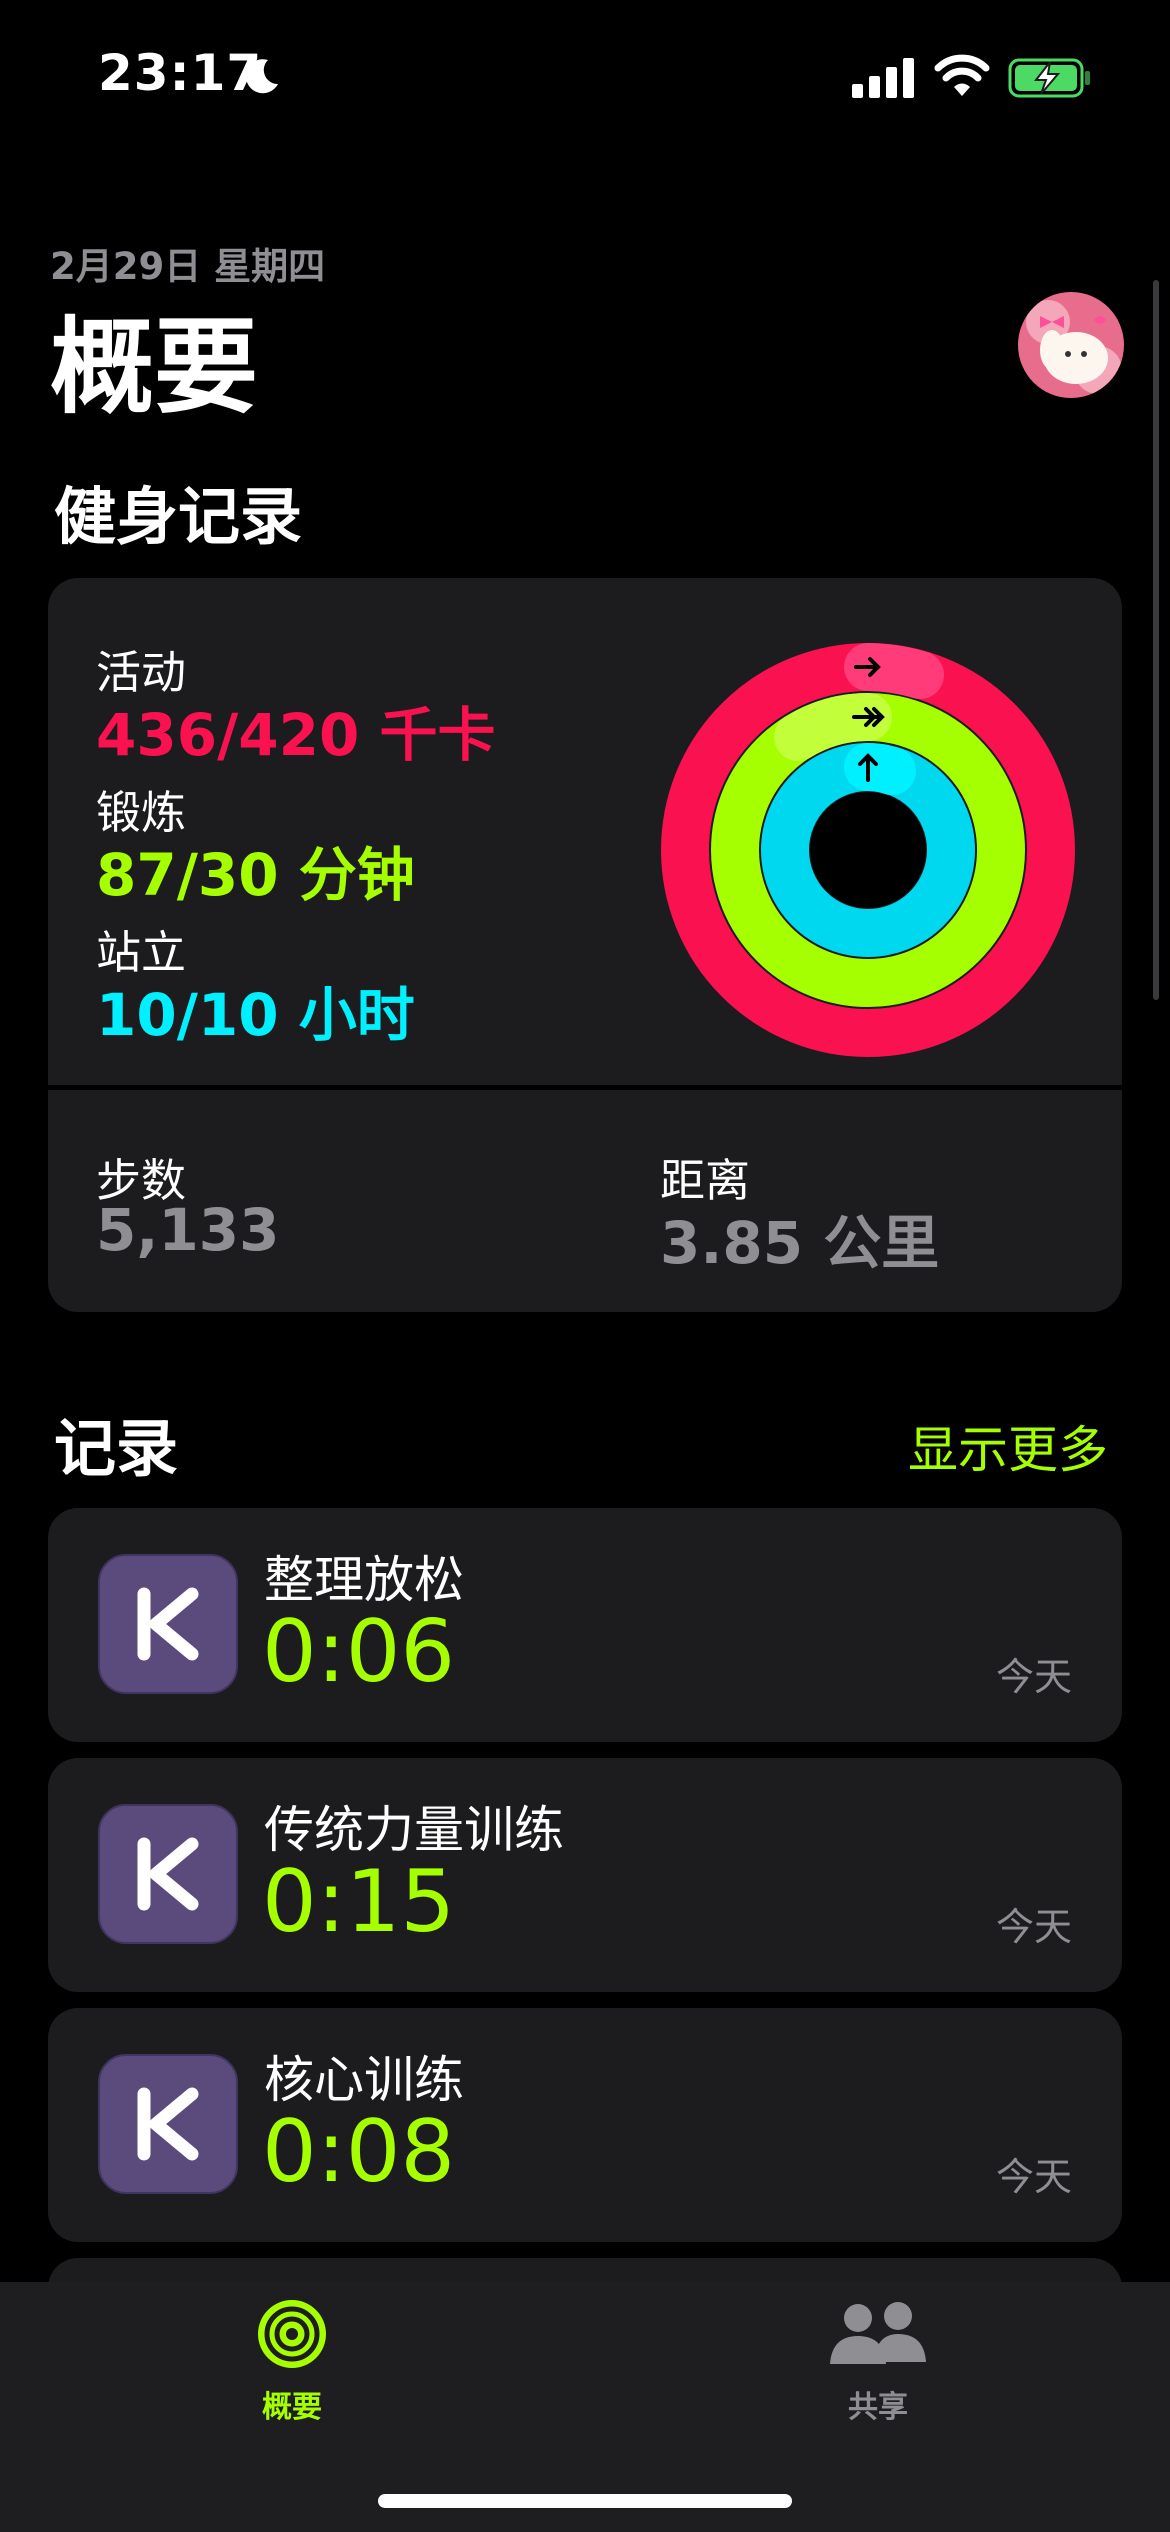  Describe the element at coordinates (180, 73) in the screenshot. I see `status-time: 23:17` at that location.